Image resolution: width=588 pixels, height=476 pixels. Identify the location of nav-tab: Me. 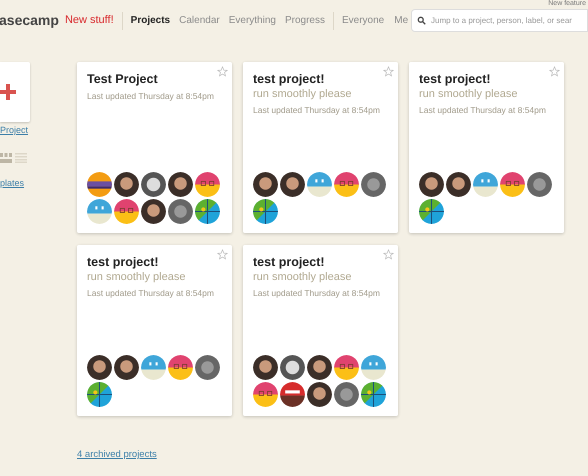
(401, 20).